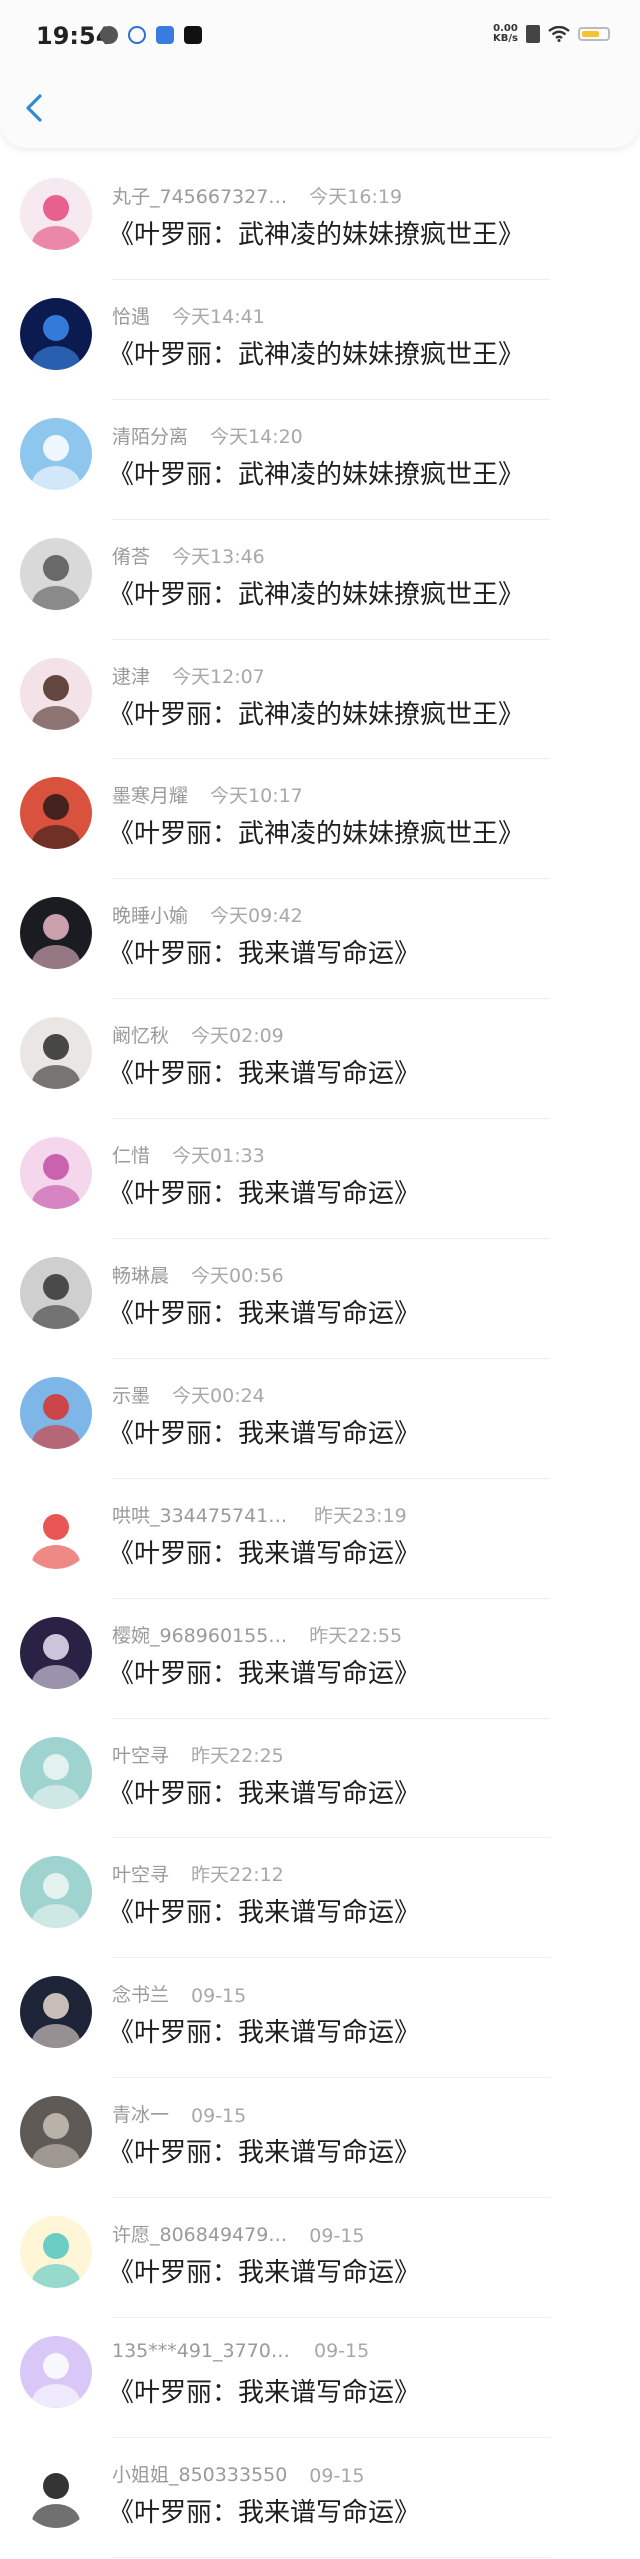 The image size is (640, 2559). What do you see at coordinates (150, 435) in the screenshot?
I see `user-name: 清陌分离` at bounding box center [150, 435].